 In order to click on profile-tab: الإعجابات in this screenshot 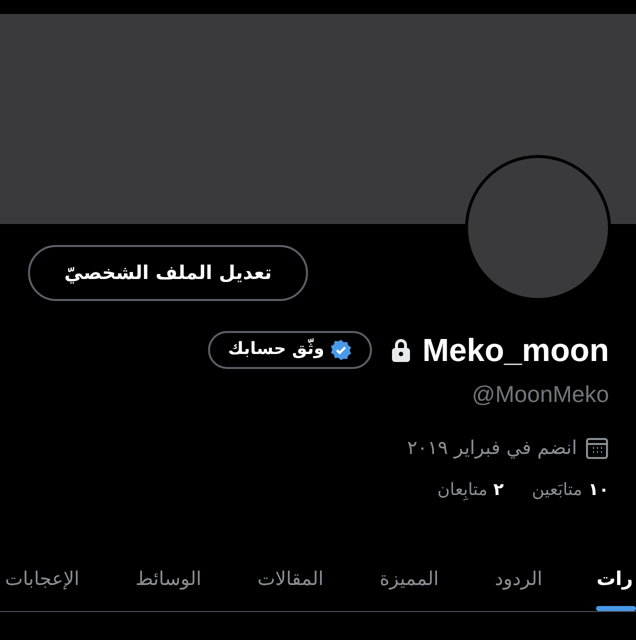, I will do `click(54, 579)`.